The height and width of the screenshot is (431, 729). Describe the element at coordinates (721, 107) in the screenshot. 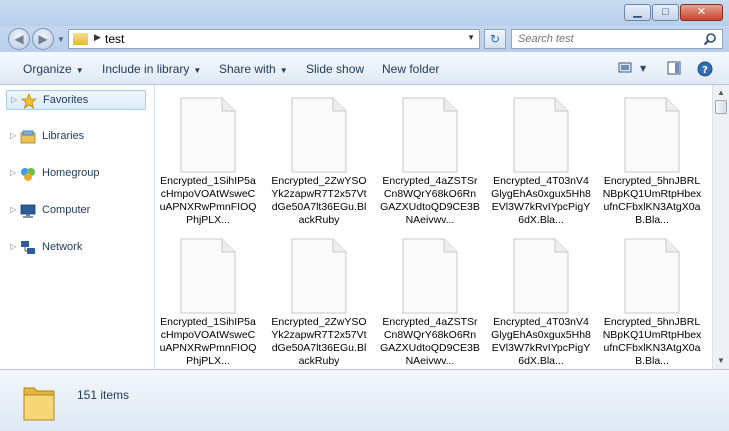

I see `scrollbar-thumb` at that location.